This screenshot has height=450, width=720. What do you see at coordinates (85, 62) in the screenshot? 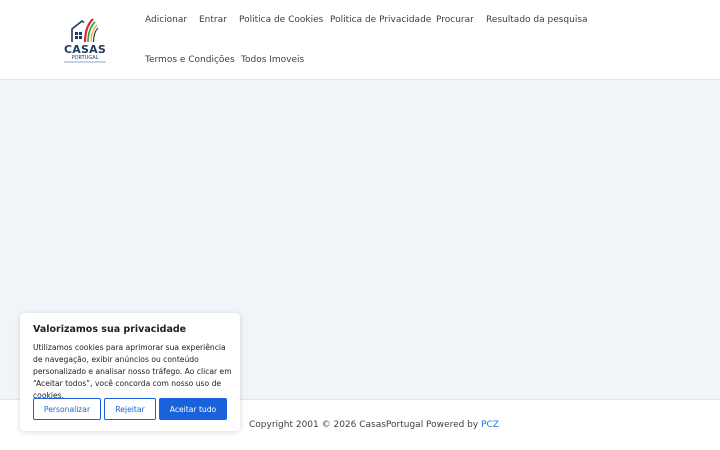
I see `logo-tagline-decoration` at bounding box center [85, 62].